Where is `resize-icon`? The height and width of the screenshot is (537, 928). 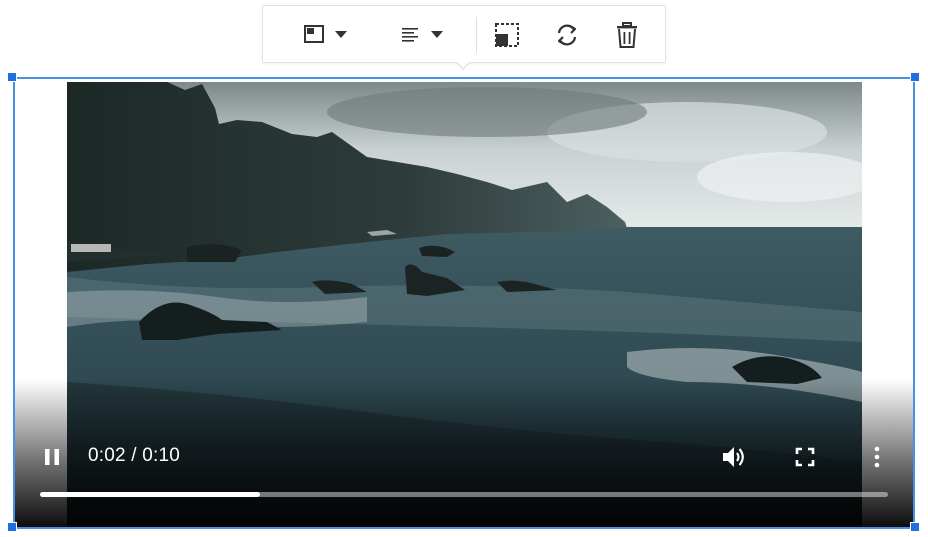
resize-icon is located at coordinates (507, 35).